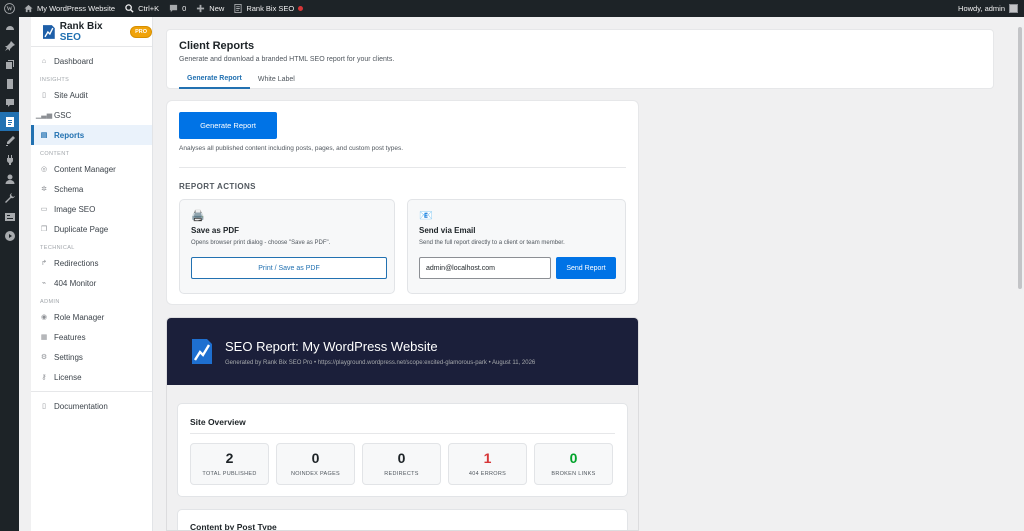 The width and height of the screenshot is (1024, 531). I want to click on wordpress-logo-icon: W, so click(9, 8).